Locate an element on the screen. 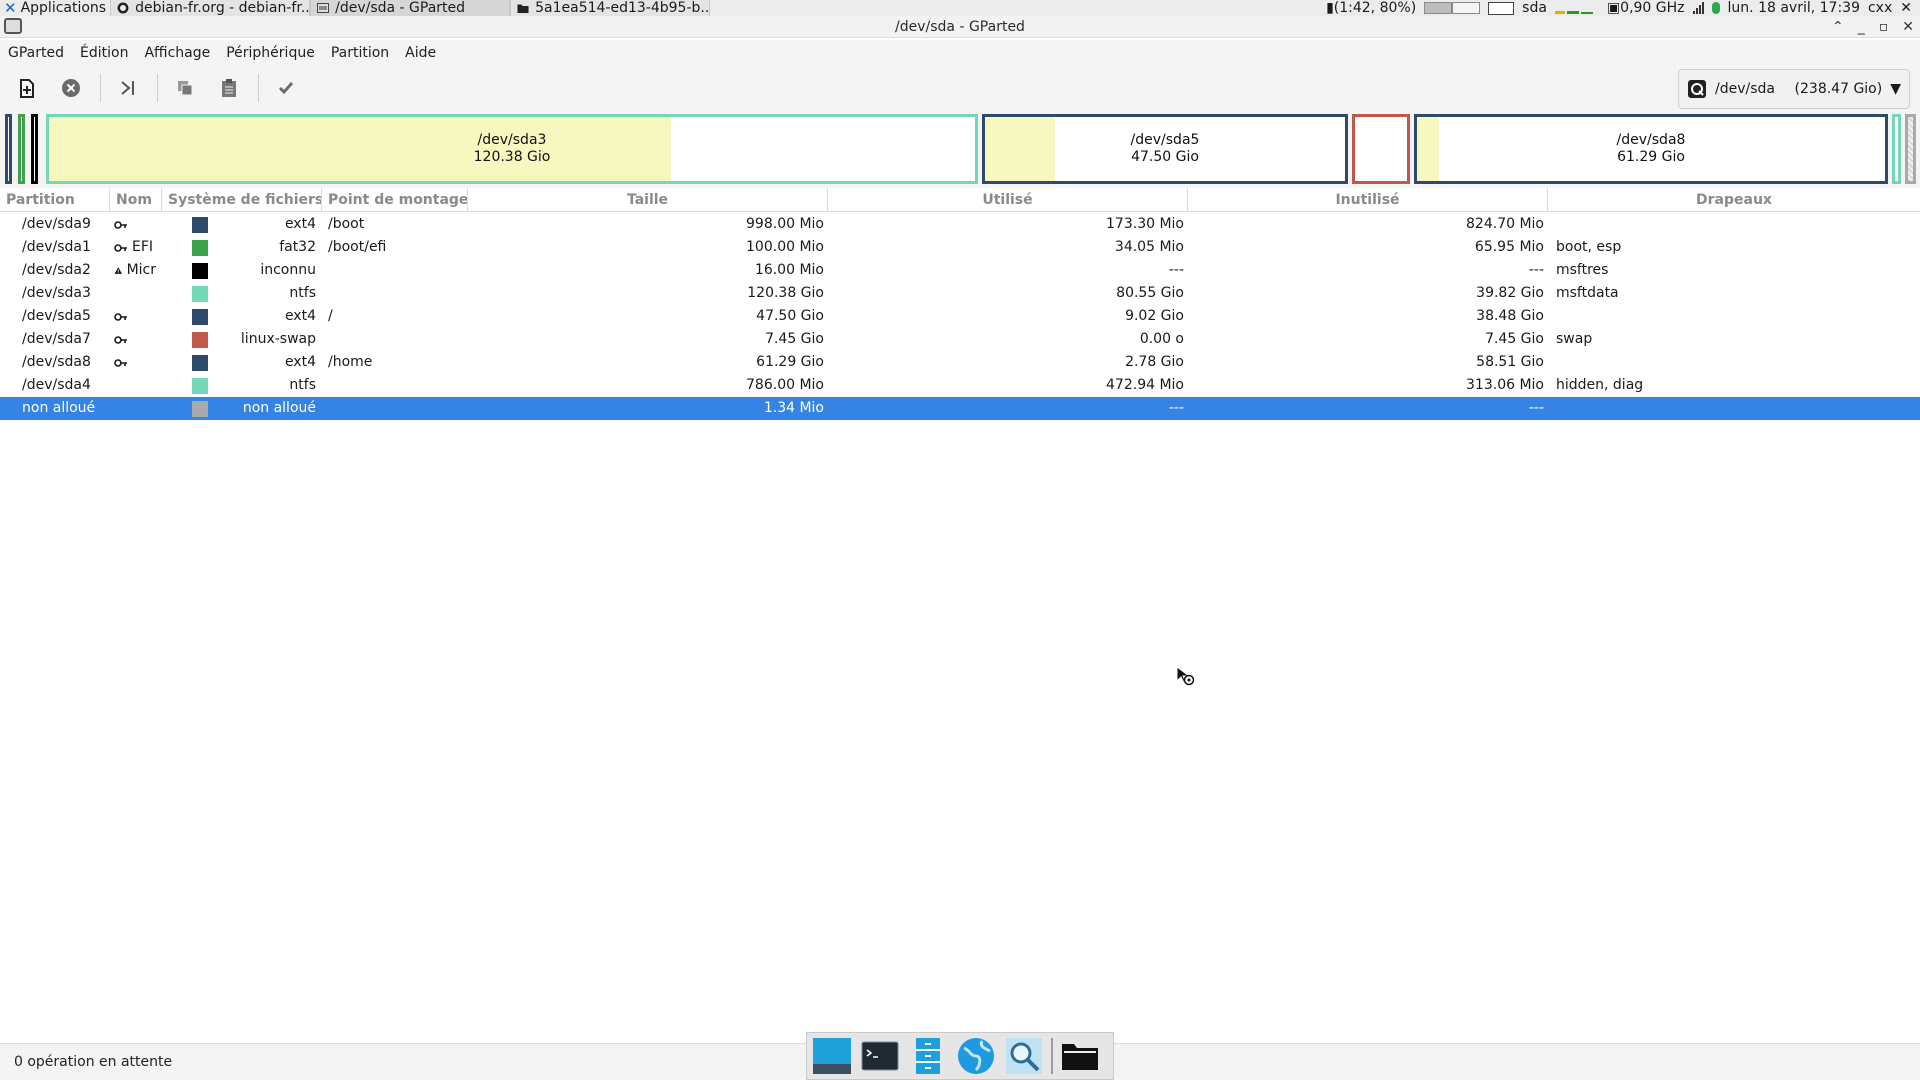 The image size is (1920, 1080). menu-partition: Partition is located at coordinates (360, 53).